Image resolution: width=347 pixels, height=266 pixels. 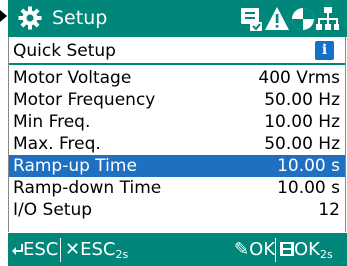 I want to click on cancel-softkey: ✕ESC2s, so click(x=96, y=249).